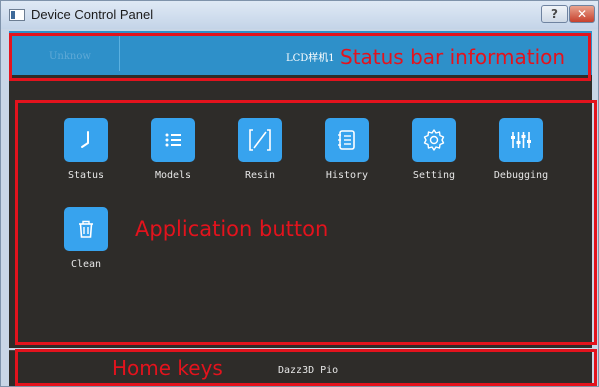 The height and width of the screenshot is (387, 599). Describe the element at coordinates (232, 229) in the screenshot. I see `application-annotation-label: Application button` at that location.